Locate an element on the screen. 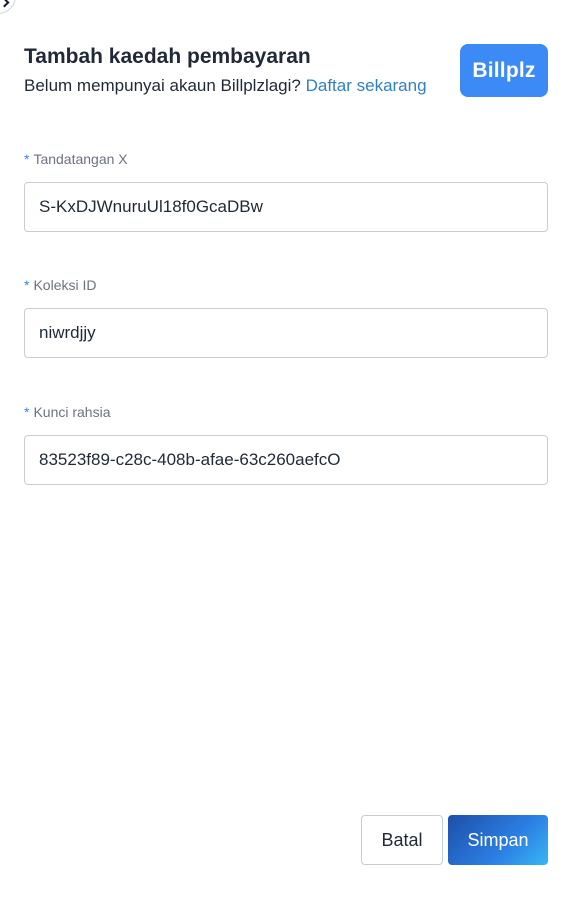 Image resolution: width=572 pixels, height=904 pixels. field-label-text: Koleksi ID is located at coordinates (65, 285).